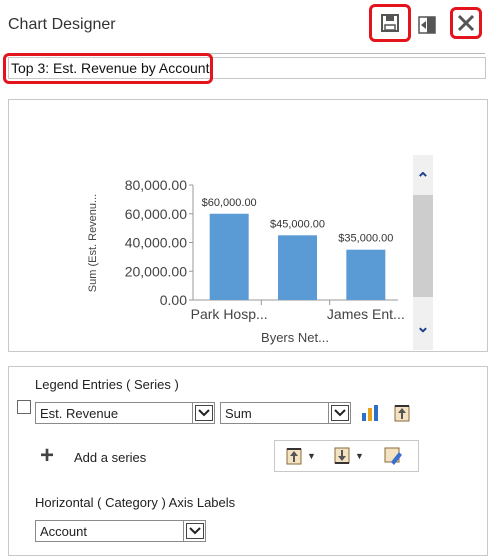 Image resolution: width=493 pixels, height=556 pixels. I want to click on save-button, so click(390, 23).